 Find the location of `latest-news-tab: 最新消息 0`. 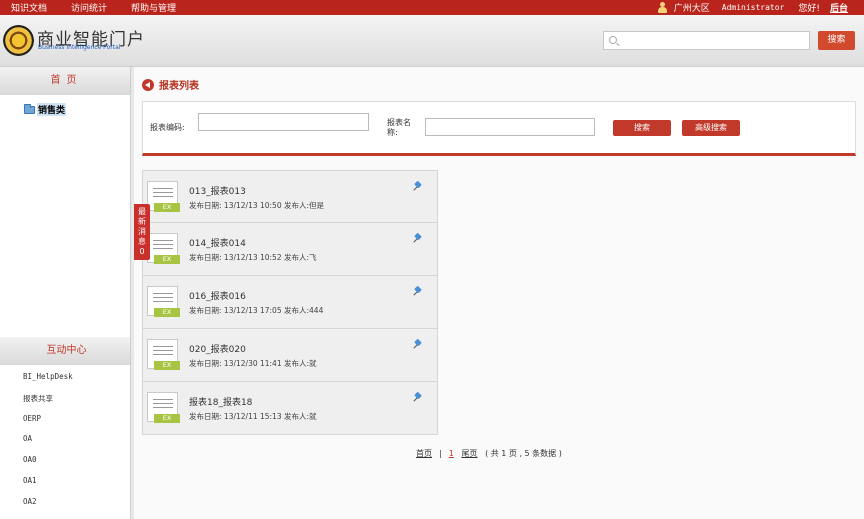

latest-news-tab: 最新消息 0 is located at coordinates (142, 232).